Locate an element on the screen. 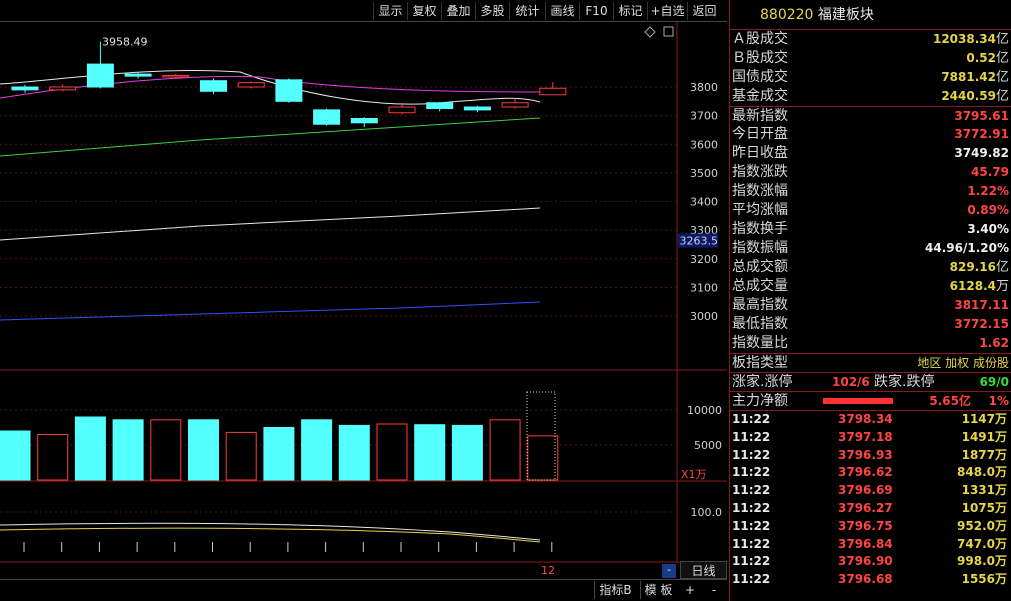  stat-row: 指数换手 3.40% is located at coordinates (870, 229).